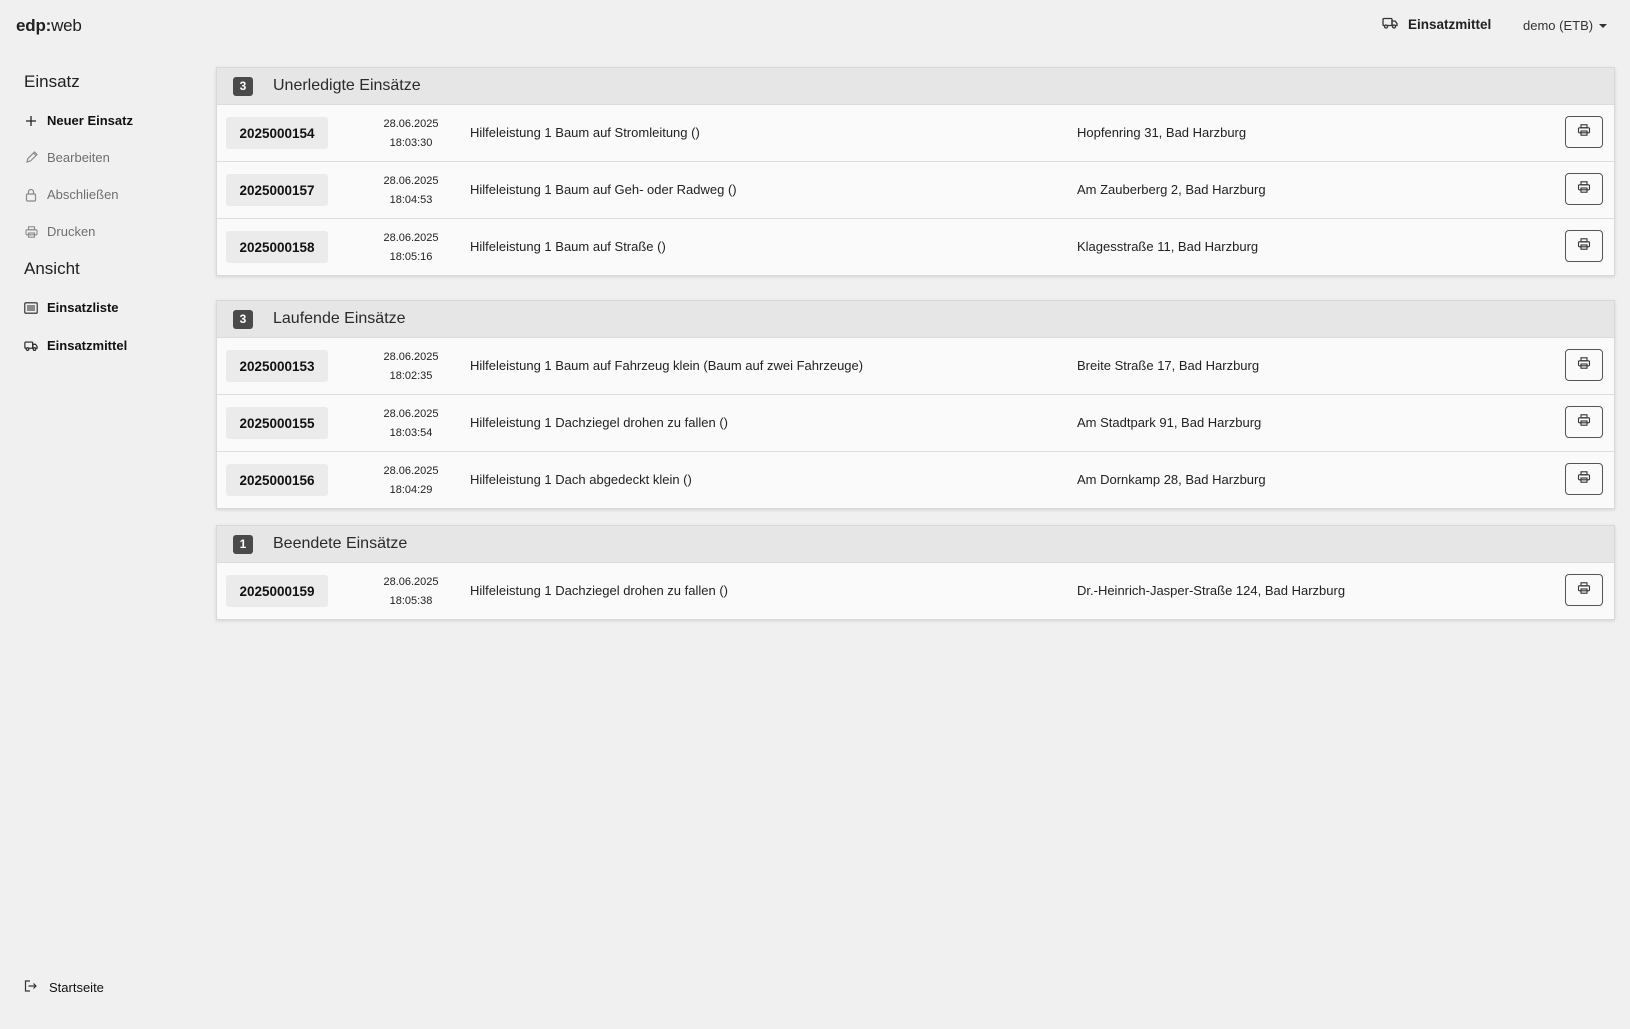 The height and width of the screenshot is (1029, 1630). Describe the element at coordinates (1168, 365) in the screenshot. I see `incident-address: Breite Straße 17, Bad Harzburg` at that location.